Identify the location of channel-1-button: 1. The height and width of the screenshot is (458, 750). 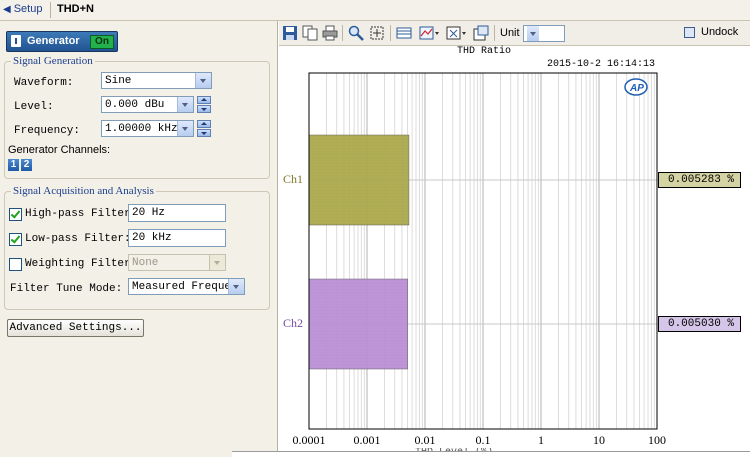
(13, 165).